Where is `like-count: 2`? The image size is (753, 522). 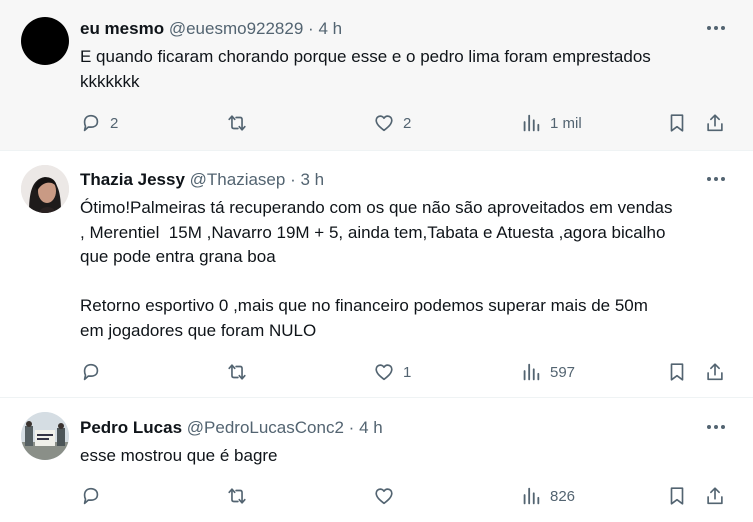 like-count: 2 is located at coordinates (407, 123).